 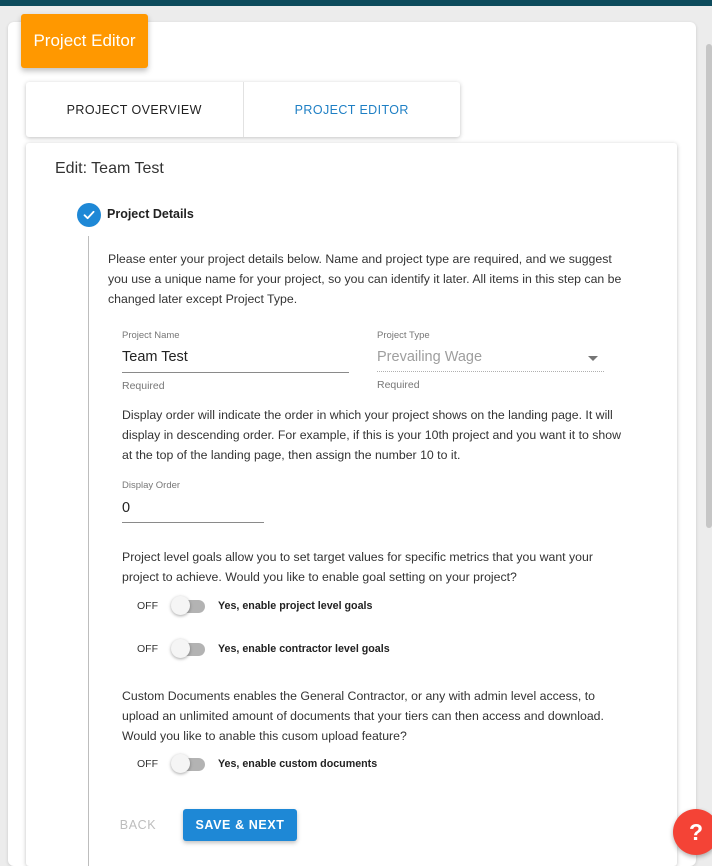 What do you see at coordinates (593, 358) in the screenshot?
I see `caret-down-icon` at bounding box center [593, 358].